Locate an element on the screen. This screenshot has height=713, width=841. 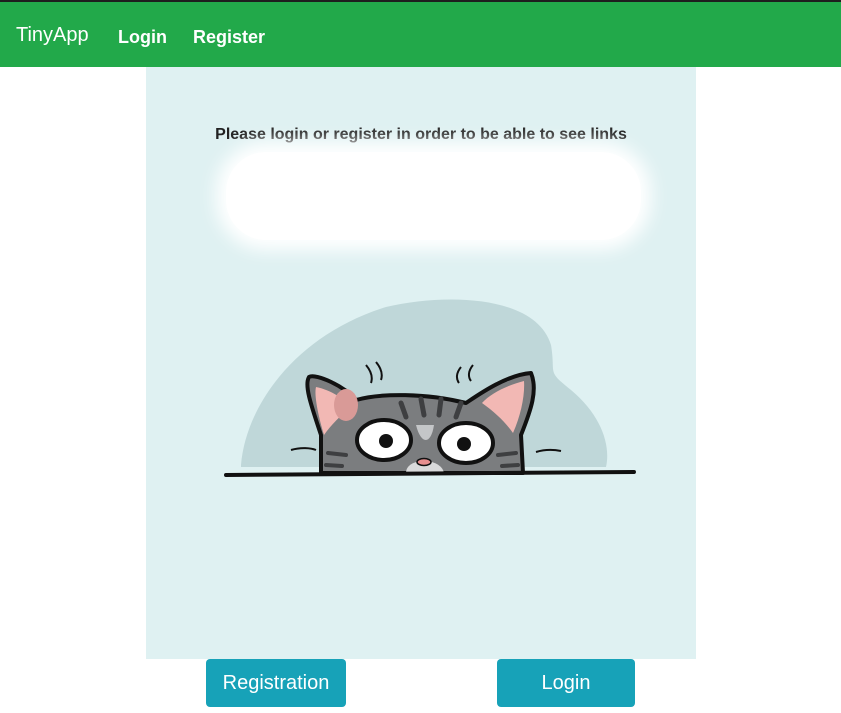
navbar: TinyApp Login Register is located at coordinates (420, 34).